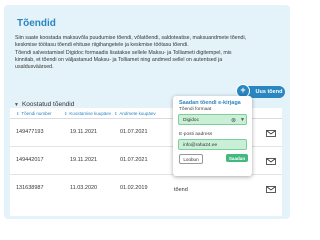  I want to click on email-value: info@raha24.ee, so click(200, 145).